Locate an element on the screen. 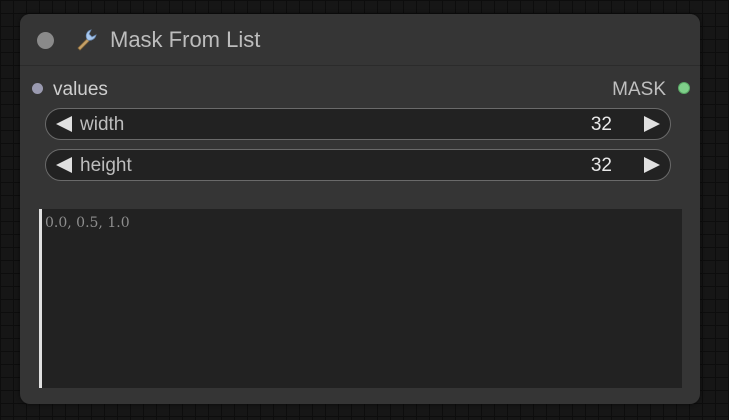 Image resolution: width=729 pixels, height=420 pixels. node-header: Mask From List is located at coordinates (360, 40).